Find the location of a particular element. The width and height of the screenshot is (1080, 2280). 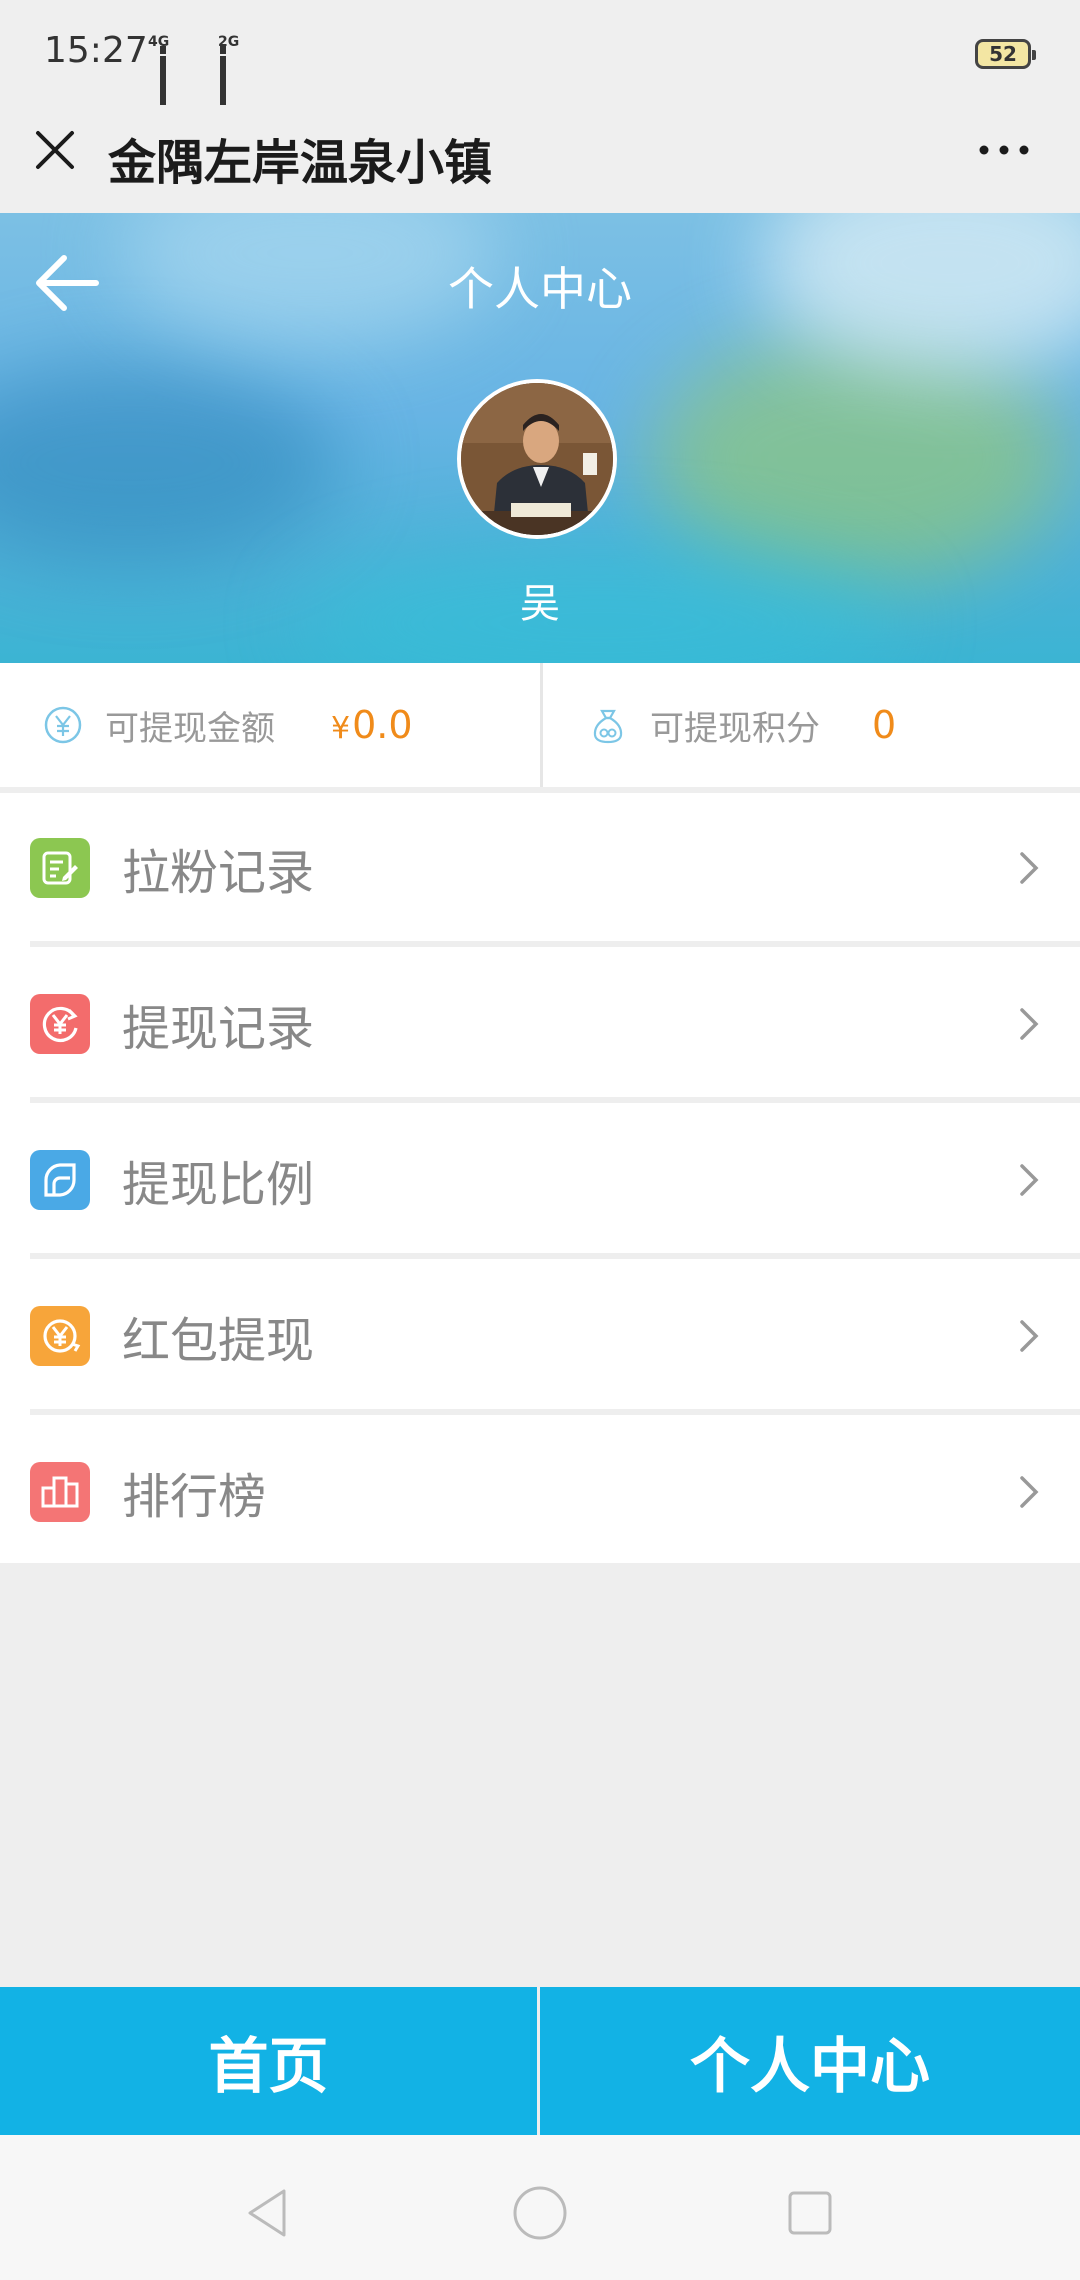

balance-label: 可提现金额 is located at coordinates (190, 728).